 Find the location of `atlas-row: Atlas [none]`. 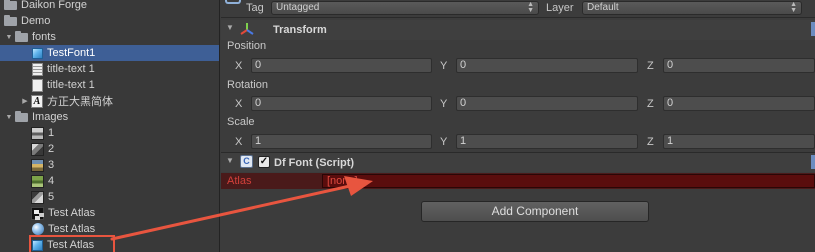

atlas-row: Atlas [none] is located at coordinates (518, 181).